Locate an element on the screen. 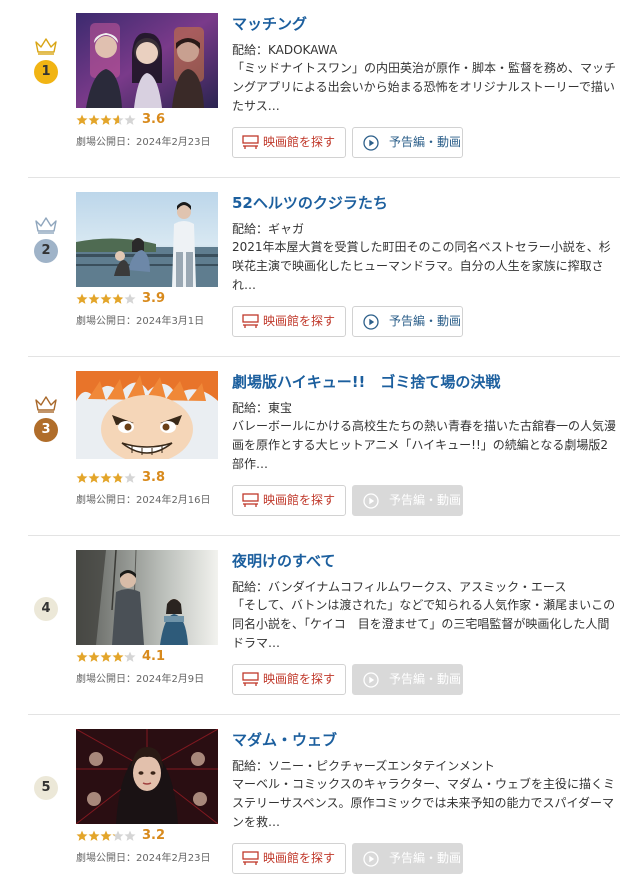  star-rating: 3.6 is located at coordinates (120, 120).